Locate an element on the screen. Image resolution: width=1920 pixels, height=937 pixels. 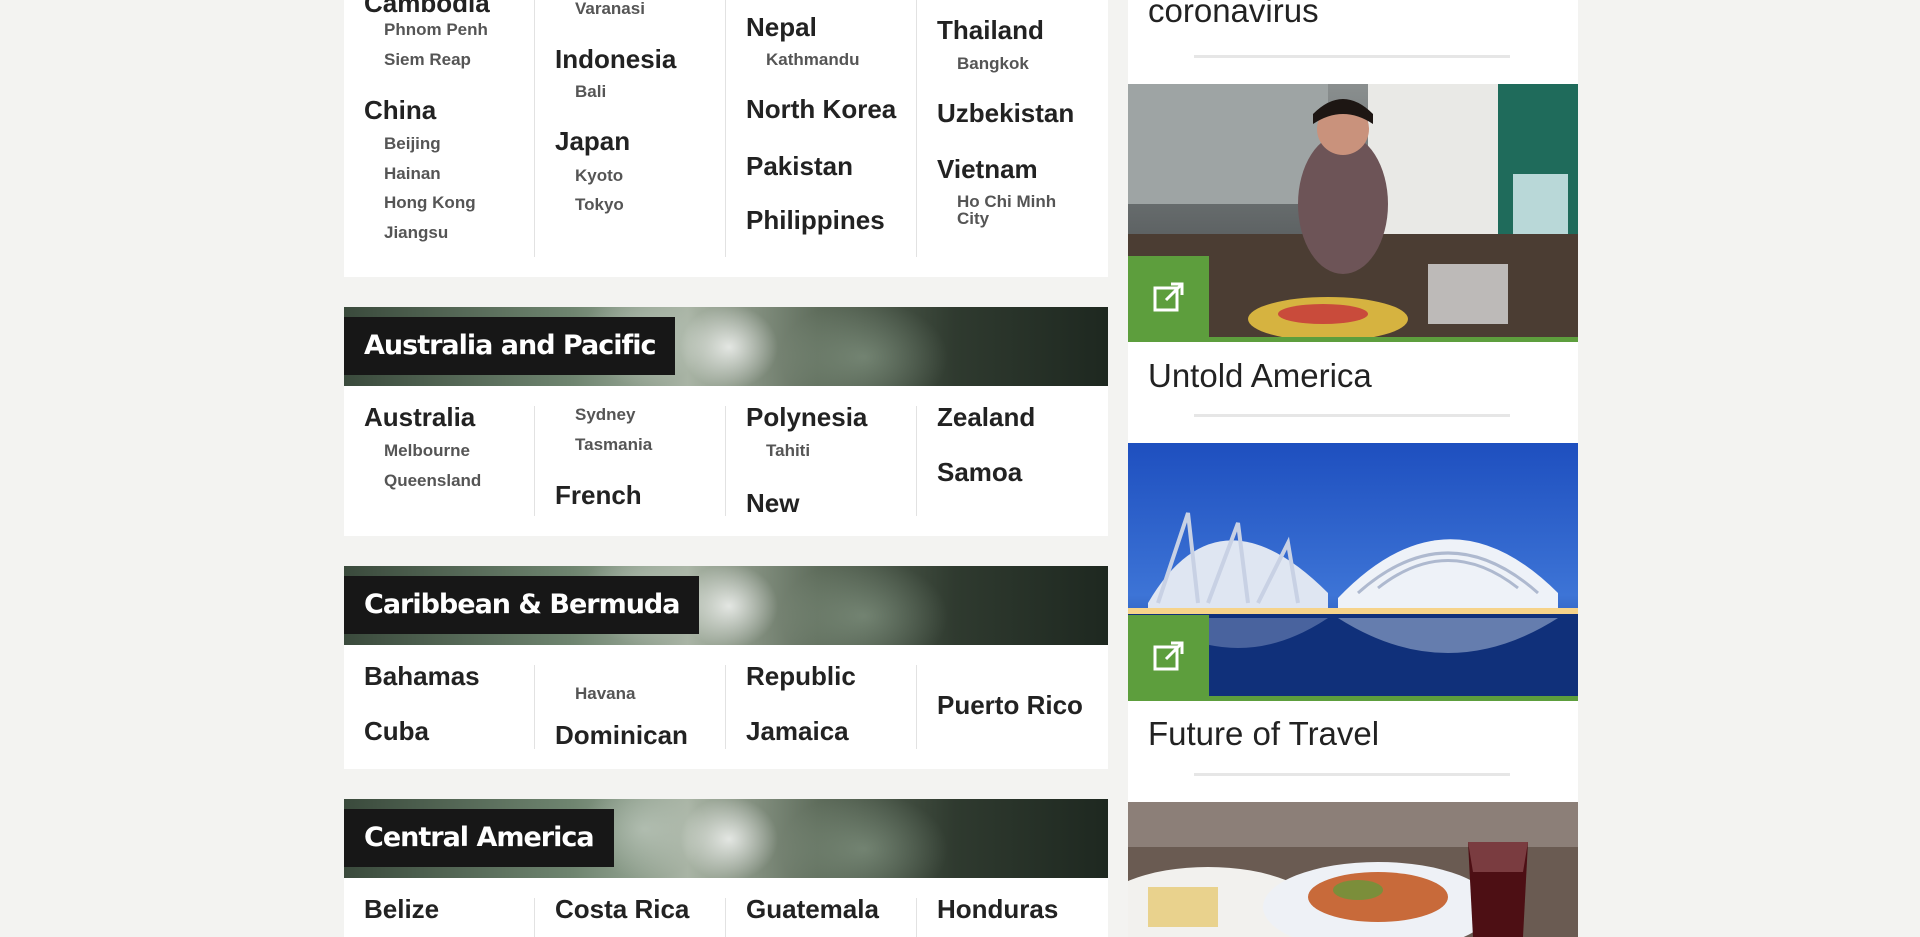
country-cuba: Cuba is located at coordinates (396, 731).